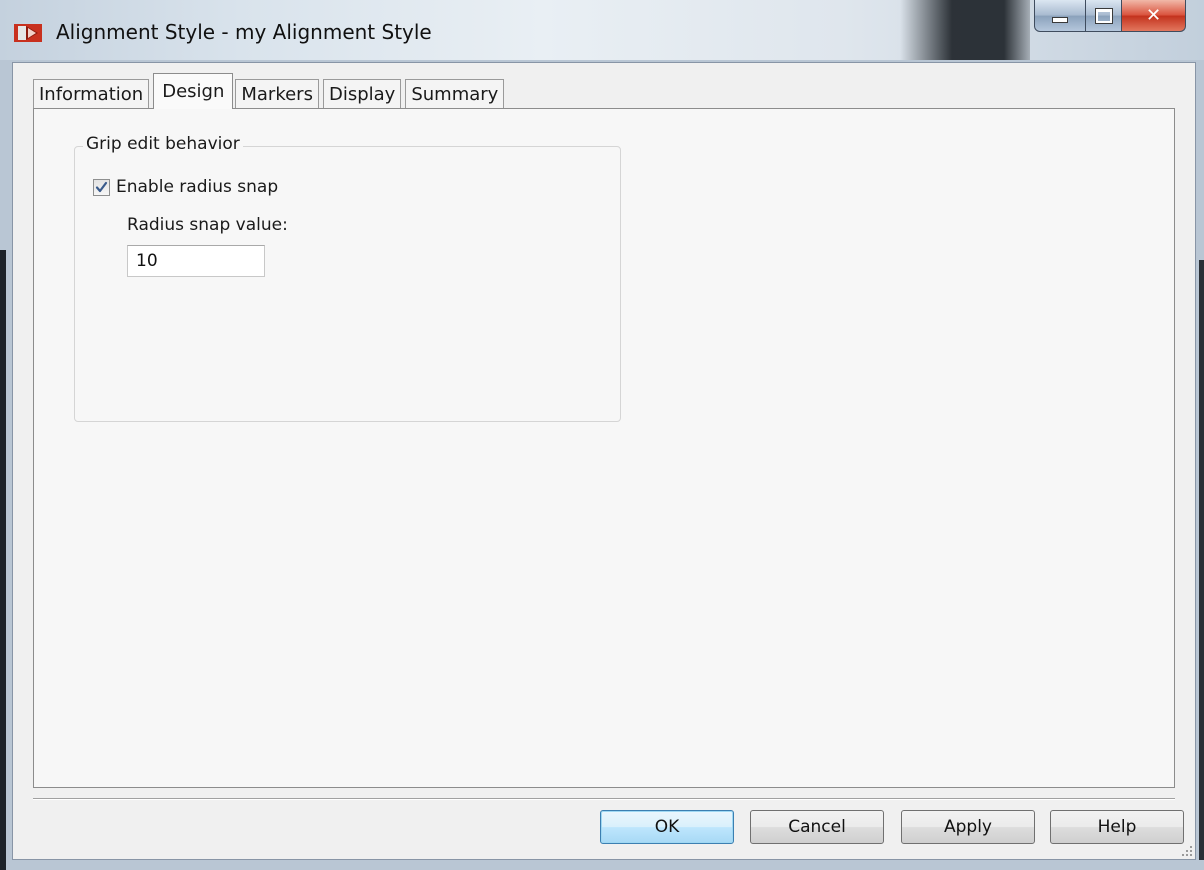  I want to click on enable-radius-snap-checkbox, so click(101, 187).